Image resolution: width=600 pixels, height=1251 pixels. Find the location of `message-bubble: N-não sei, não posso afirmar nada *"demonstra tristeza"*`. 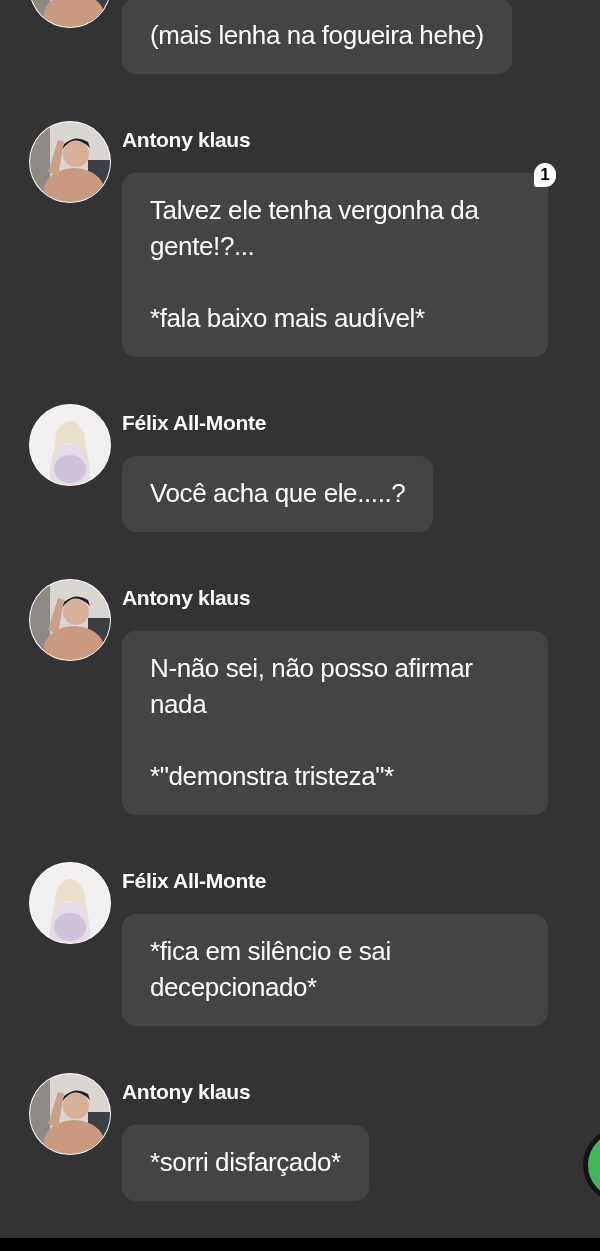

message-bubble: N-não sei, não posso afirmar nada *"demonstra tristeza"* is located at coordinates (335, 723).